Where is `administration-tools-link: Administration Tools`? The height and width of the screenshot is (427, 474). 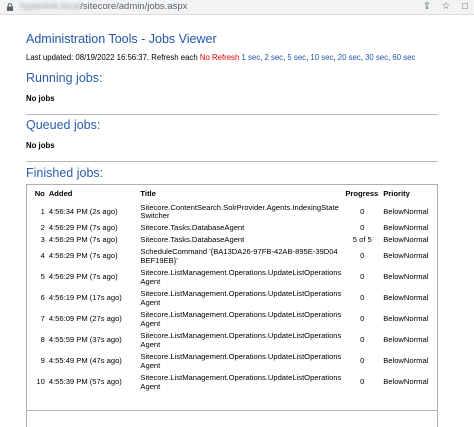 administration-tools-link: Administration Tools is located at coordinates (82, 39).